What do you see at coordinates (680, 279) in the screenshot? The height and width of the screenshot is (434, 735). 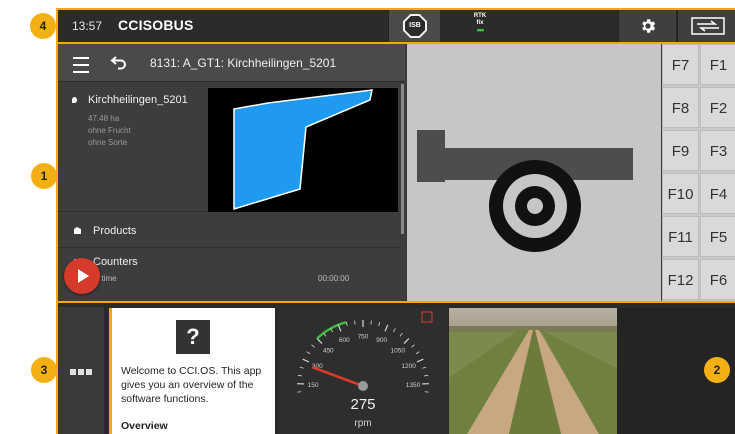 I see `fkey-f12: F12` at bounding box center [680, 279].